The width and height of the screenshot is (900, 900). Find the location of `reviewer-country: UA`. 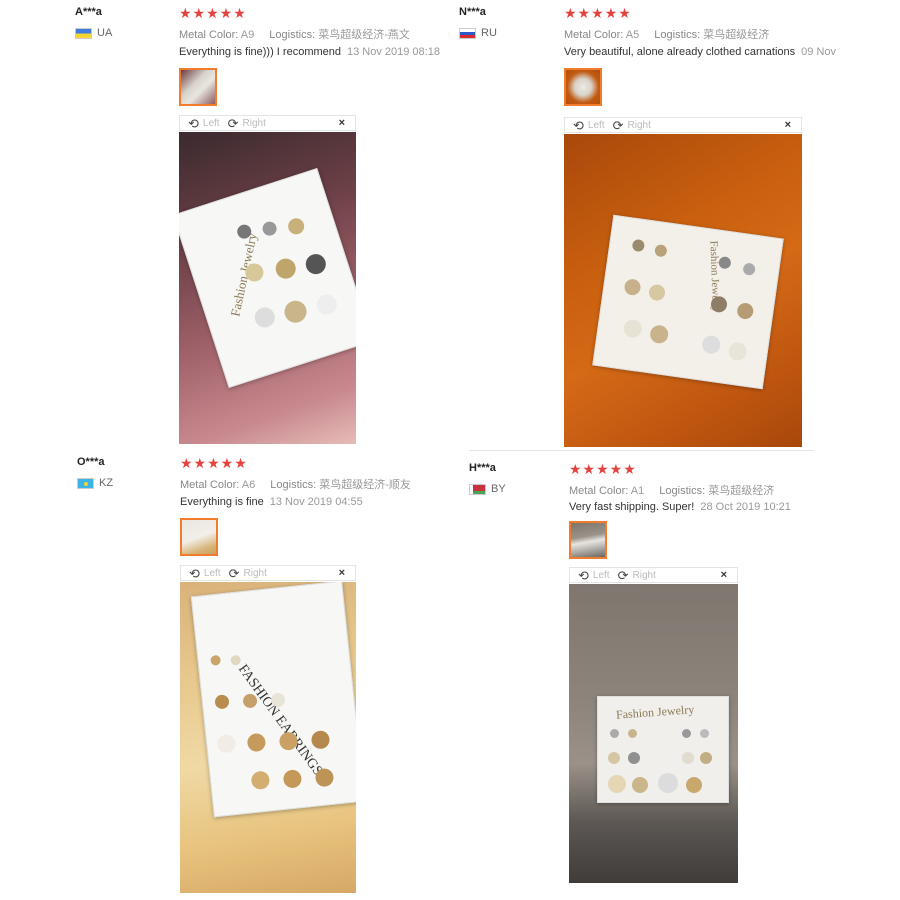

reviewer-country: UA is located at coordinates (93, 33).